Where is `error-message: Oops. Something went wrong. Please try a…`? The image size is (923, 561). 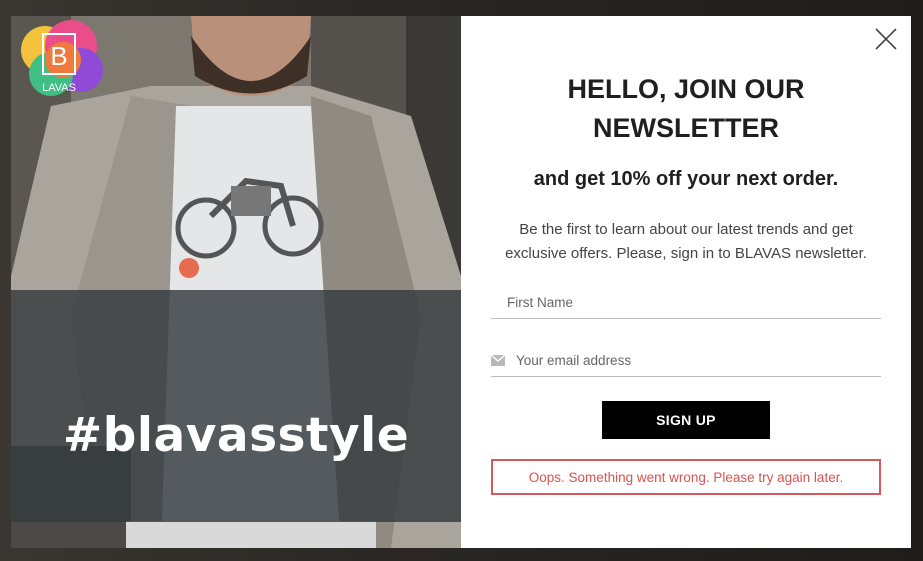 error-message: Oops. Something went wrong. Please try a… is located at coordinates (686, 477).